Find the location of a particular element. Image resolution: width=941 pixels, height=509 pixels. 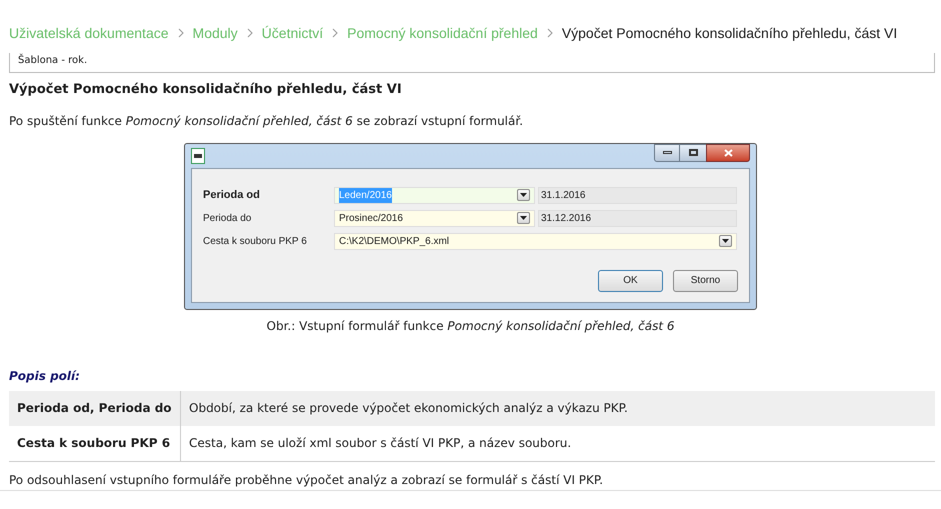

combo-value: Leden/2016 is located at coordinates (365, 195).